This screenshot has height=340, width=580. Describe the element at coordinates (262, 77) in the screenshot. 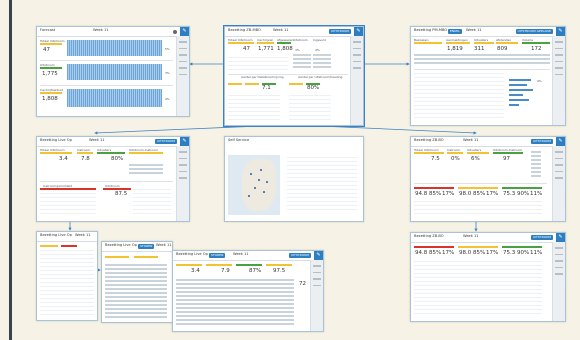

I see `panel-title: Aantal per Detailinschrijving` at that location.